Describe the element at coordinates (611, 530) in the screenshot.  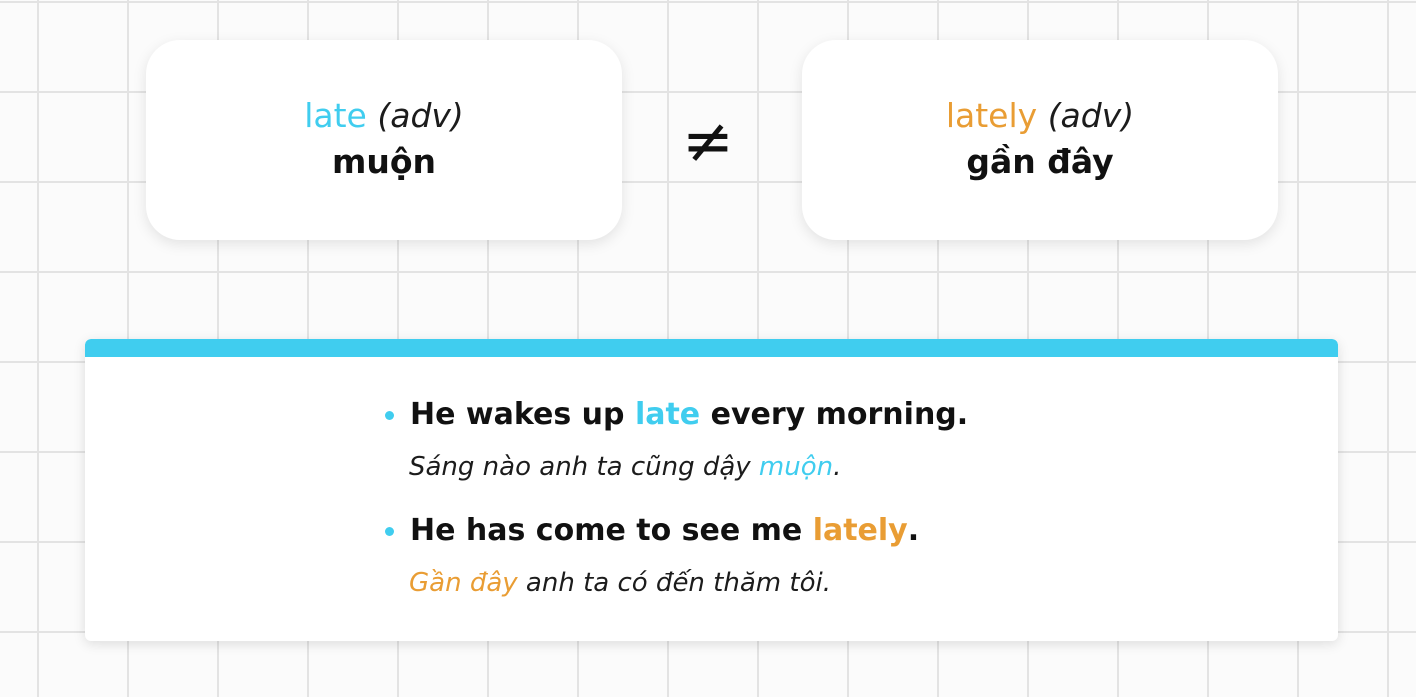
I see `sentence-text: He has come to see me` at that location.